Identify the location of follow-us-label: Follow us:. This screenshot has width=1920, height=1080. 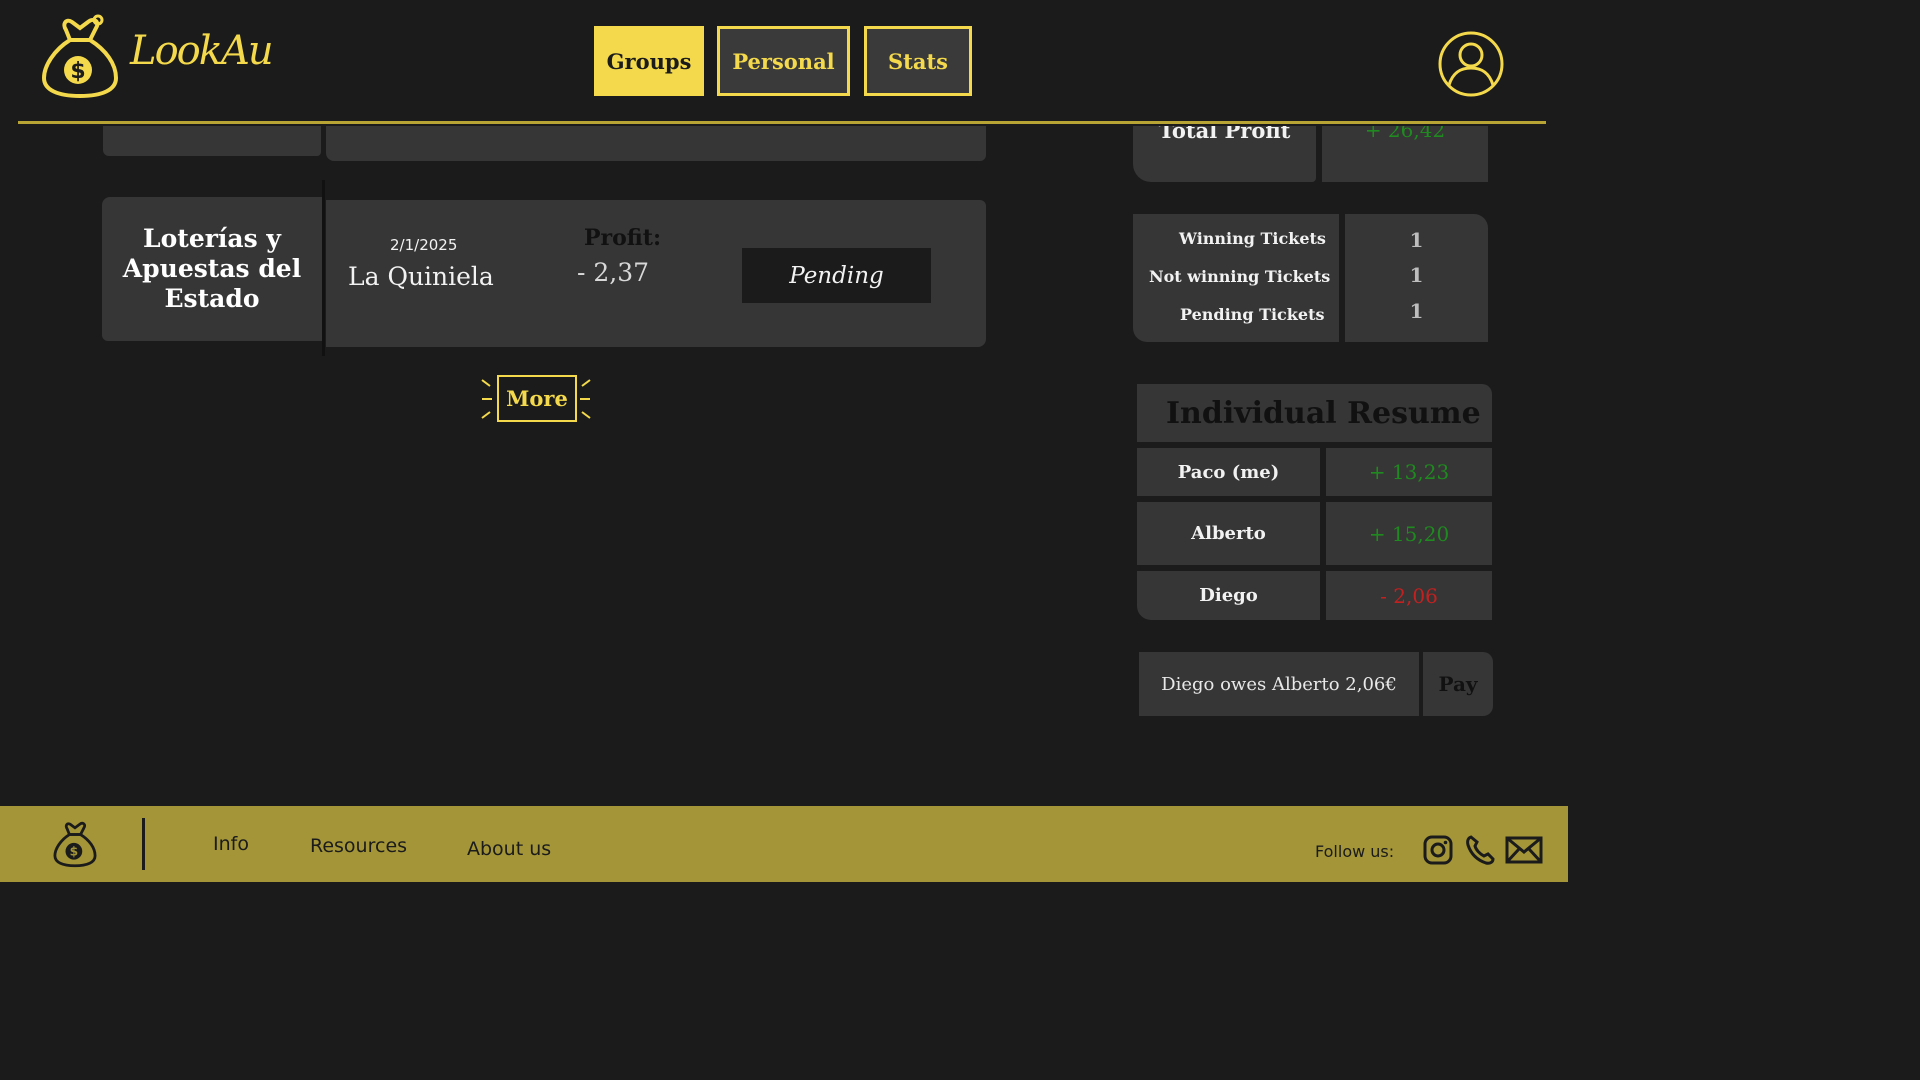
(1355, 851).